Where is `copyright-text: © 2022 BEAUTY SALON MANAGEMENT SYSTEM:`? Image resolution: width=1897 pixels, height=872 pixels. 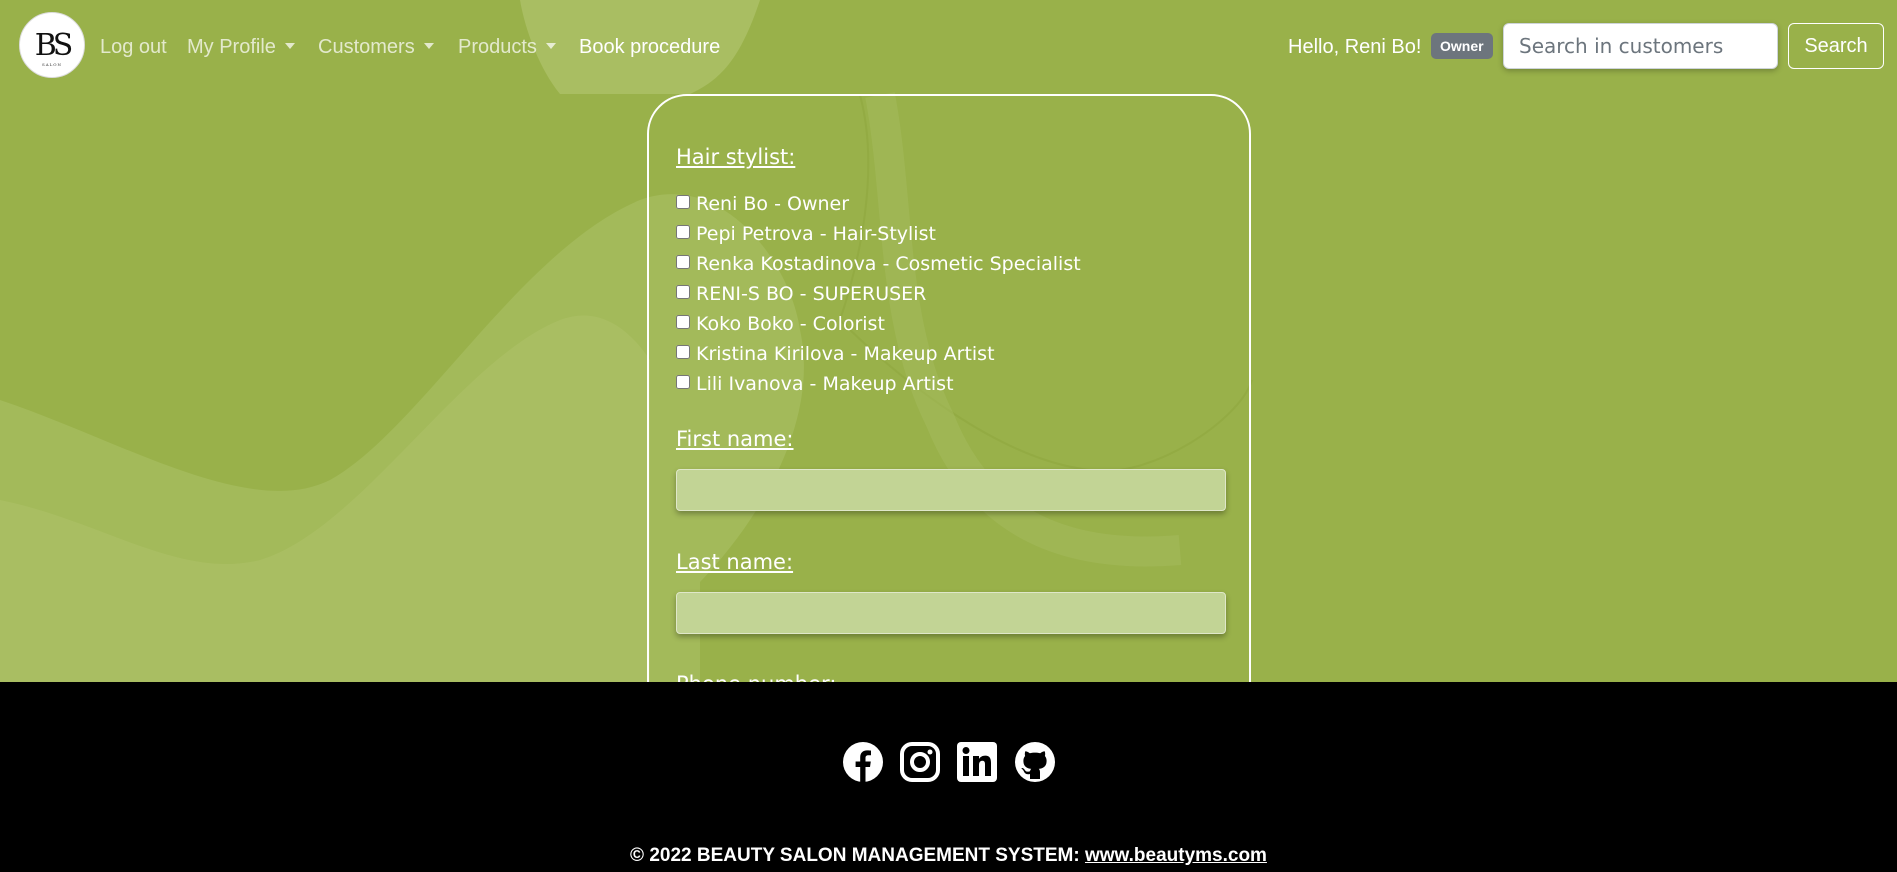
copyright-text: © 2022 BEAUTY SALON MANAGEMENT SYSTEM: is located at coordinates (857, 855).